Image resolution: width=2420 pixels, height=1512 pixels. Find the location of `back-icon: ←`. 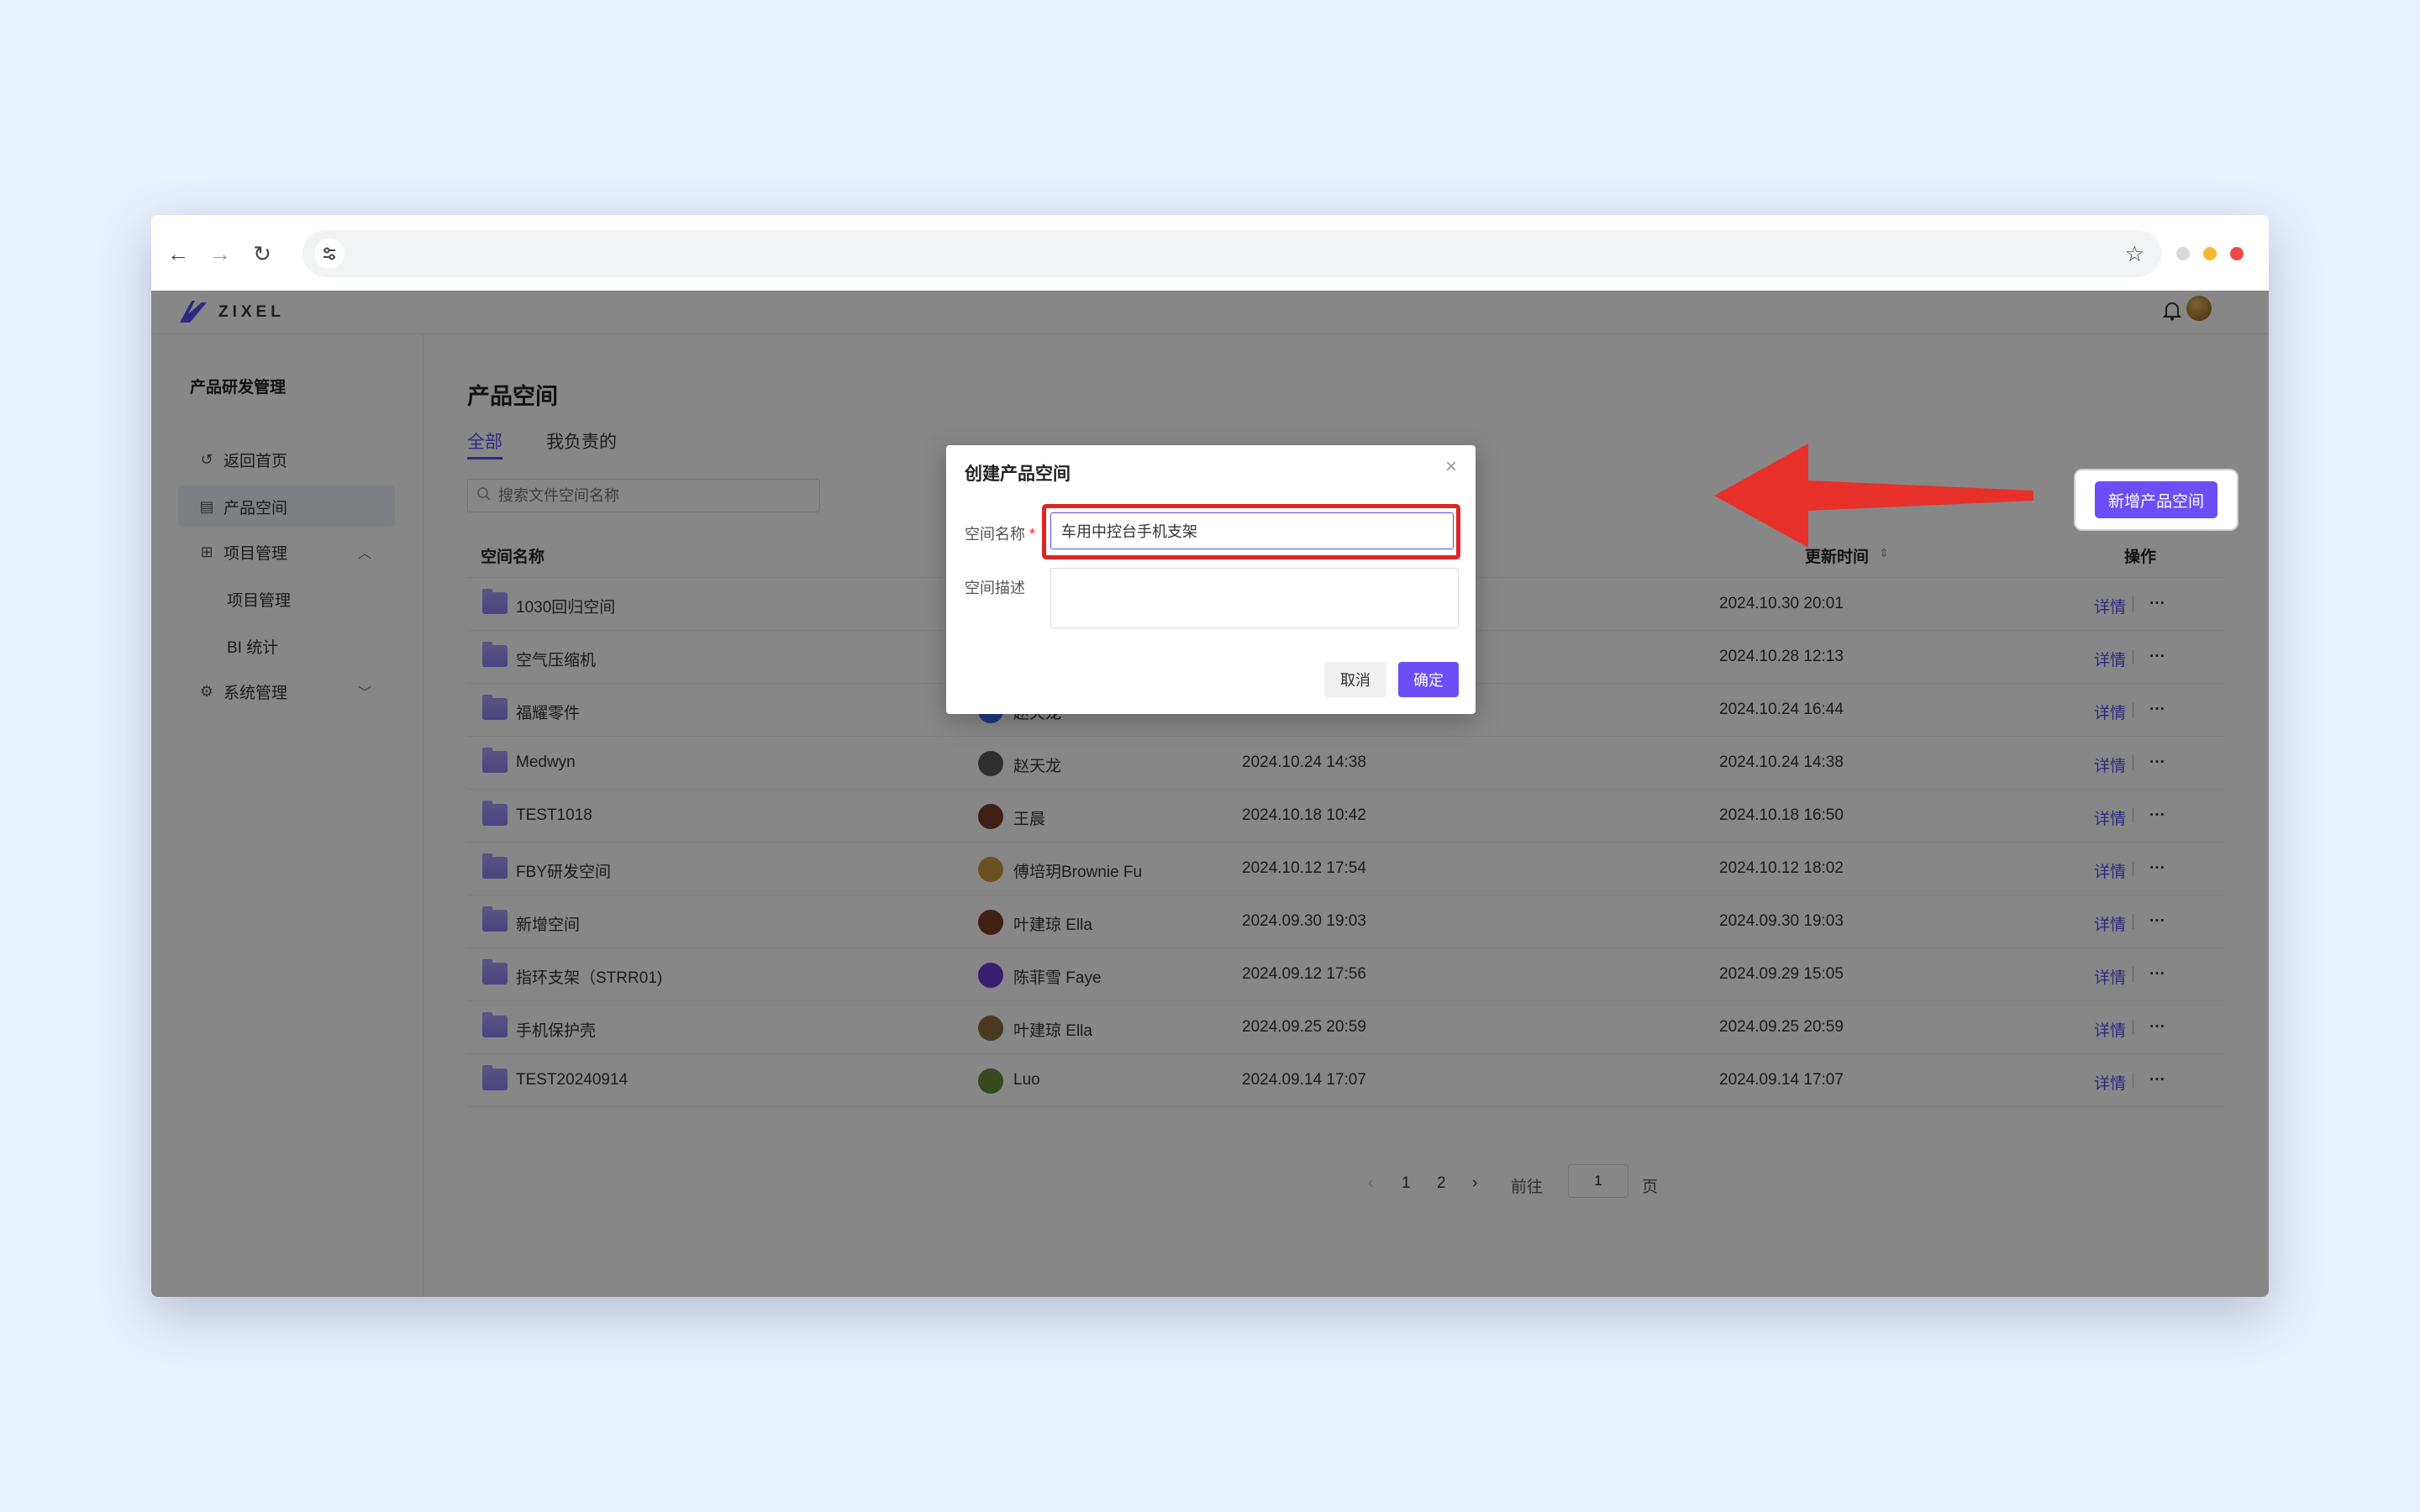

back-icon: ← is located at coordinates (178, 254).